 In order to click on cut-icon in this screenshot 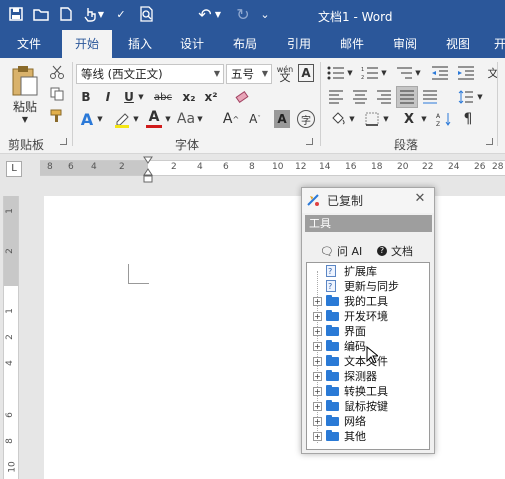, I will do `click(57, 72)`.